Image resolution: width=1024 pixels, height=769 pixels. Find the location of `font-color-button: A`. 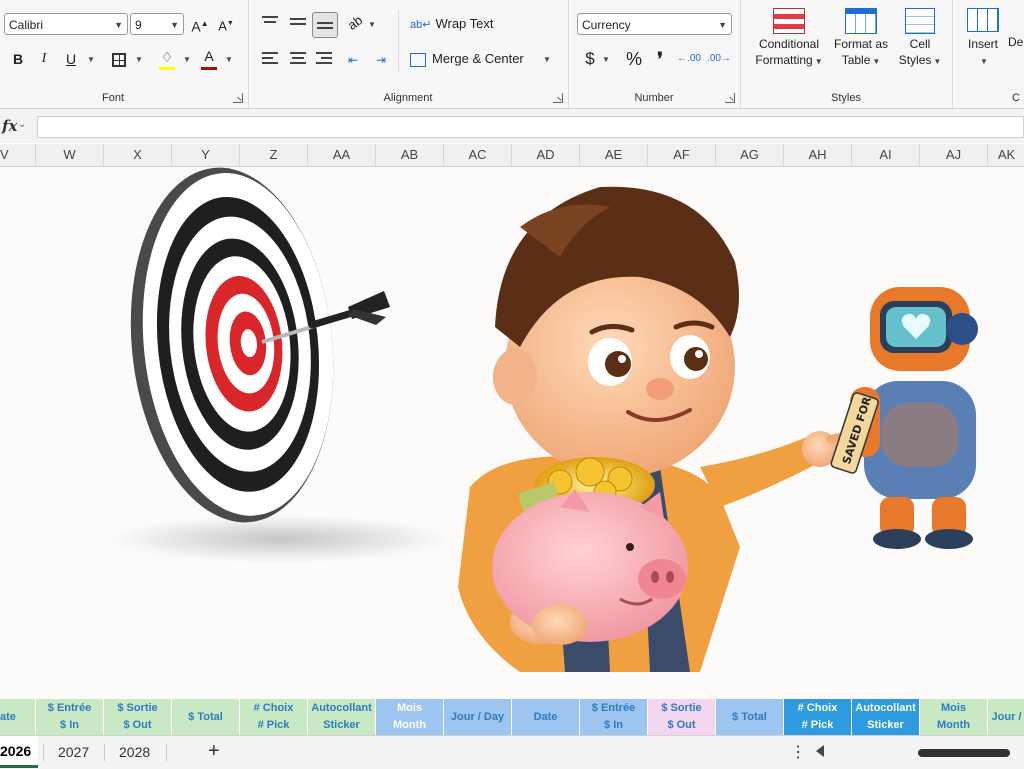

font-color-button: A is located at coordinates (209, 57).